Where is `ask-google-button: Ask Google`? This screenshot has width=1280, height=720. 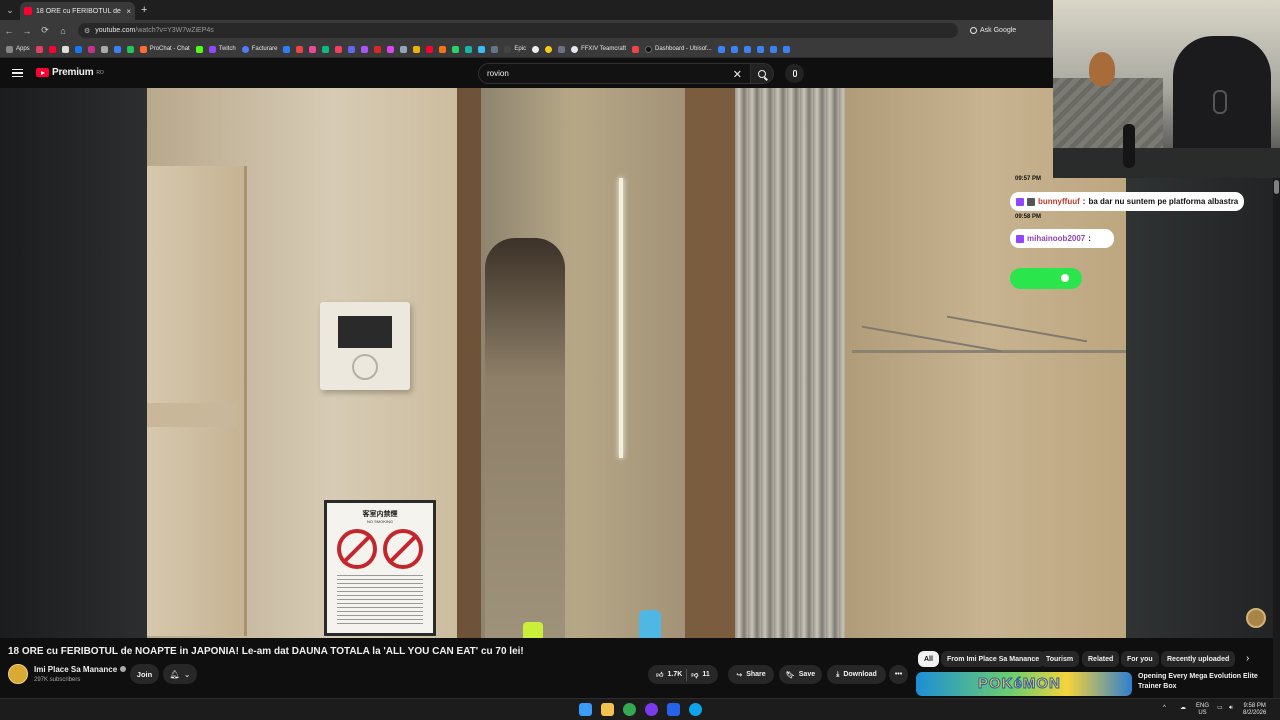 ask-google-button: Ask Google is located at coordinates (993, 30).